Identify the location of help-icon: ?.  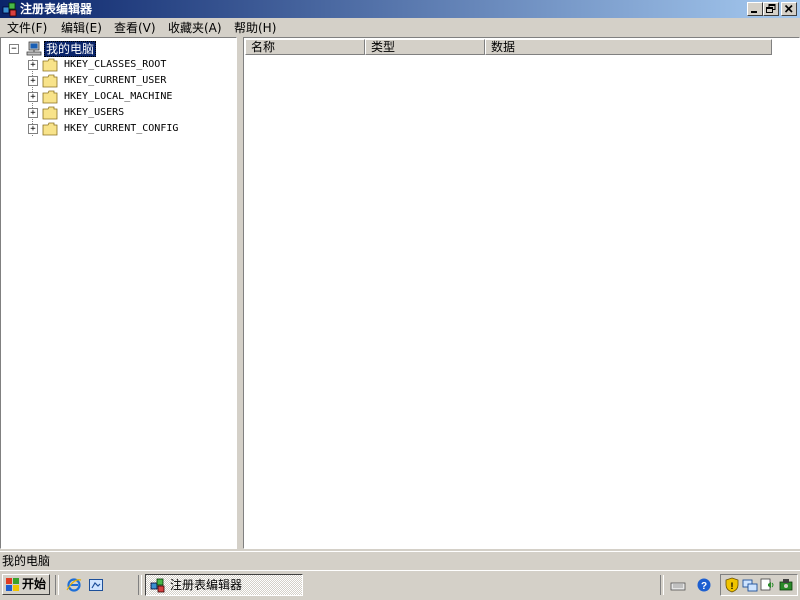
(704, 585).